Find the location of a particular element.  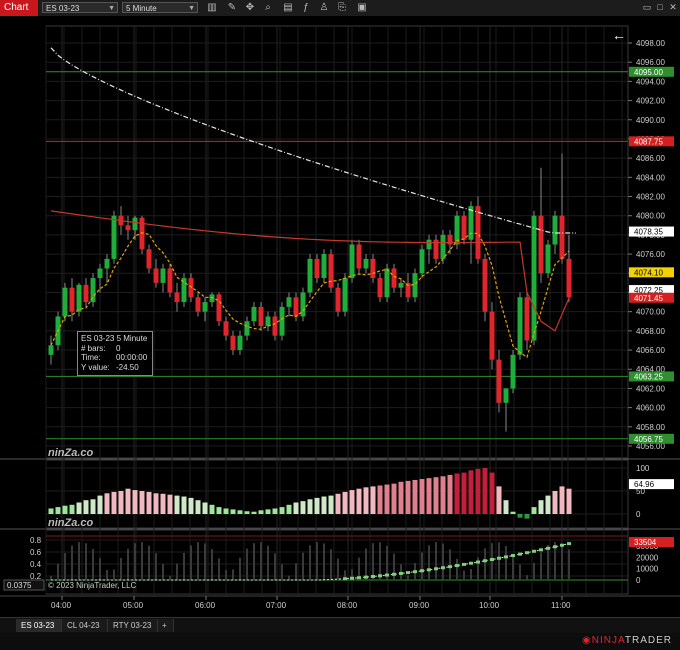

price-tick-label: 4076.00 is located at coordinates (650, 254).